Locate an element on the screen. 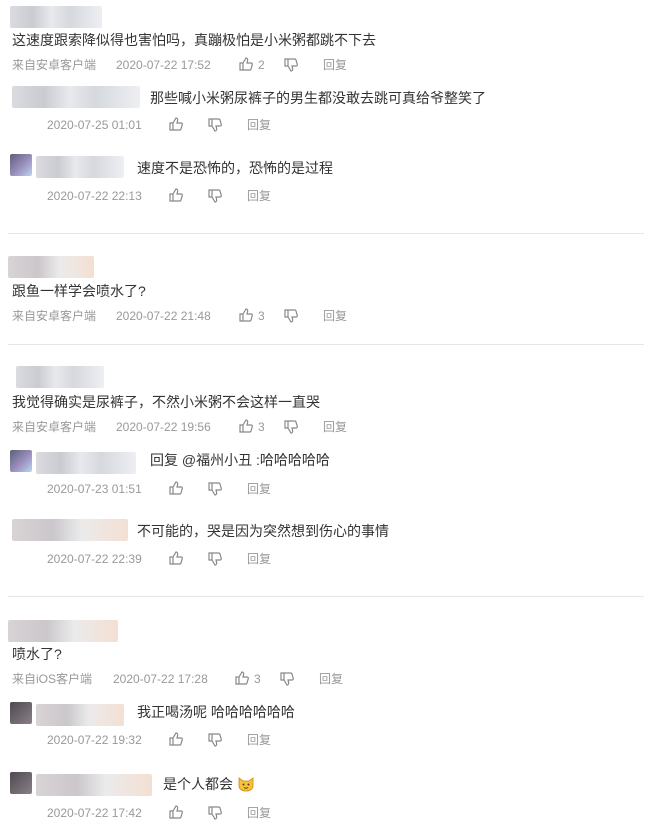 The width and height of the screenshot is (650, 839). reply-1-1-username is located at coordinates (76, 97).